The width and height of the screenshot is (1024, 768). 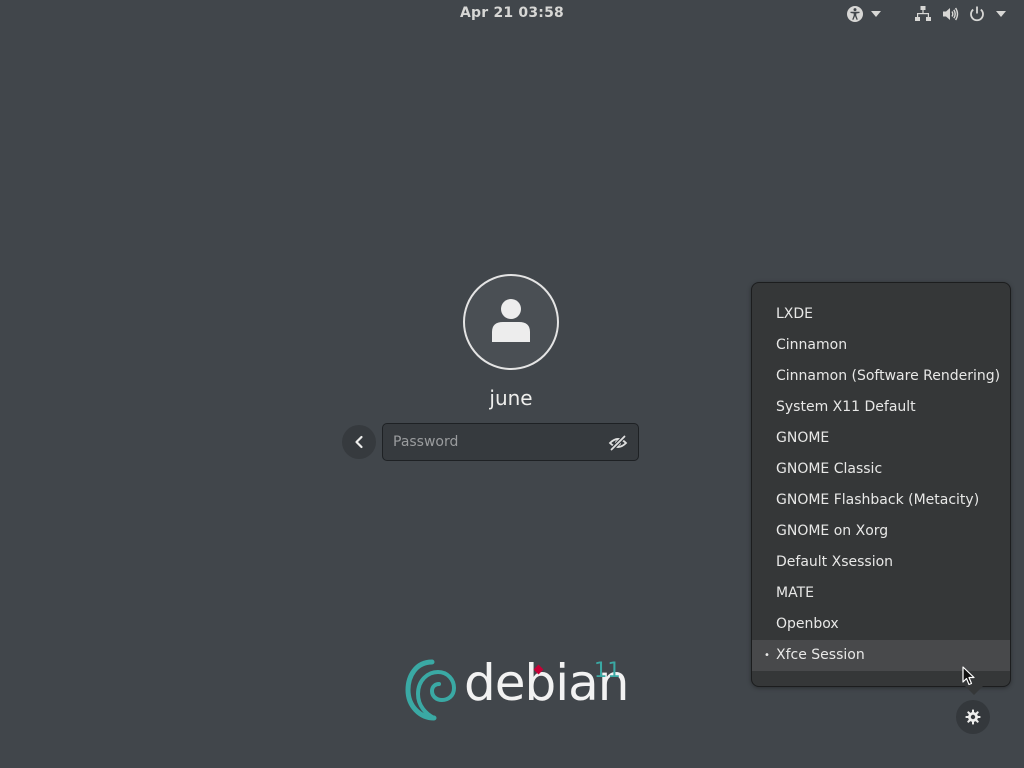 I want to click on accessibility-menu, so click(x=864, y=14).